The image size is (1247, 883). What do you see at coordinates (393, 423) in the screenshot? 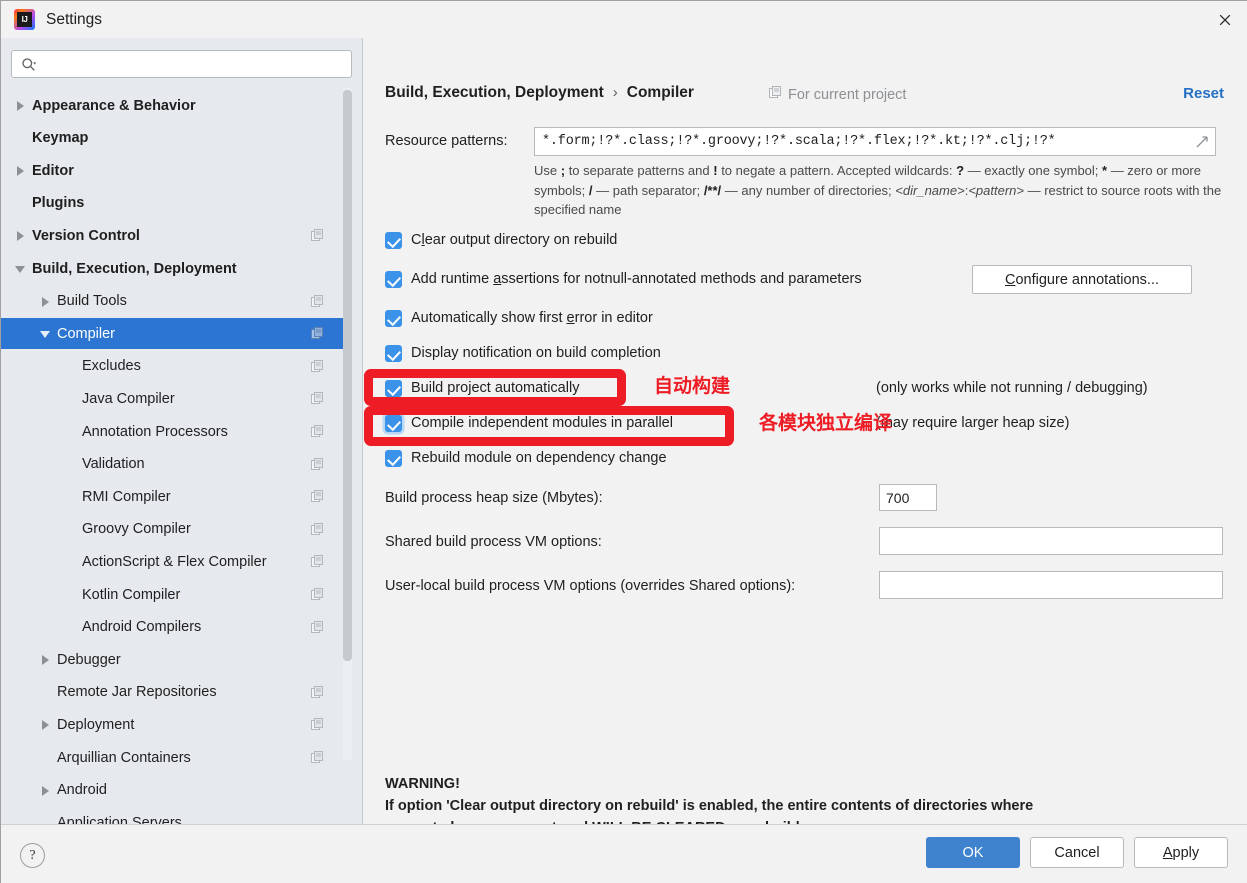
I see `checkbox-parallel-compile` at bounding box center [393, 423].